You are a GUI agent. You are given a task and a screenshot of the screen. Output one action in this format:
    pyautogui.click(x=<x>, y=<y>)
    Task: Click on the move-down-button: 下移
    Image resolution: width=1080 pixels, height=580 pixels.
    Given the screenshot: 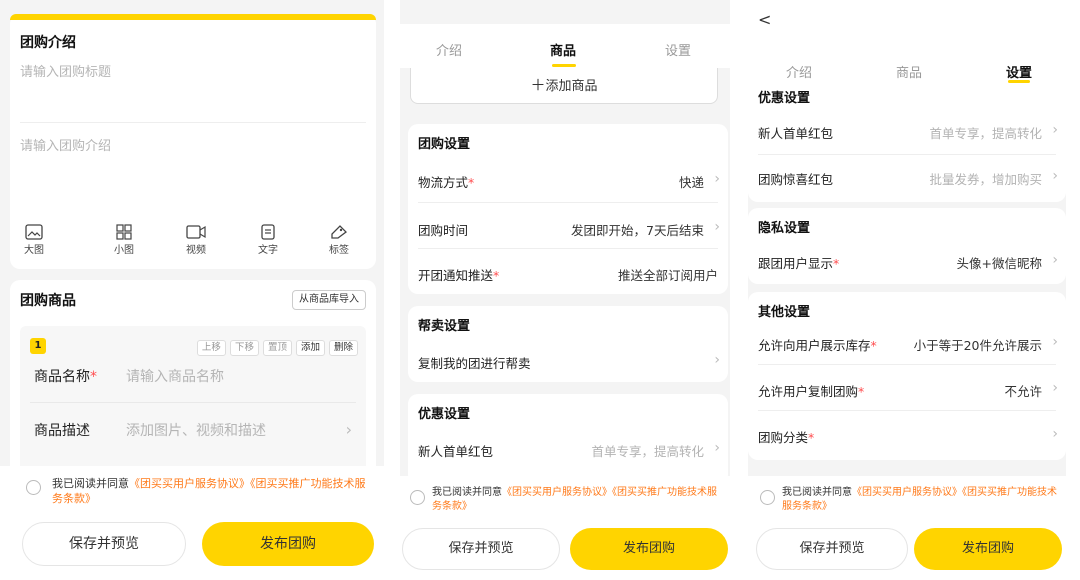 What is the action you would take?
    pyautogui.click(x=244, y=348)
    